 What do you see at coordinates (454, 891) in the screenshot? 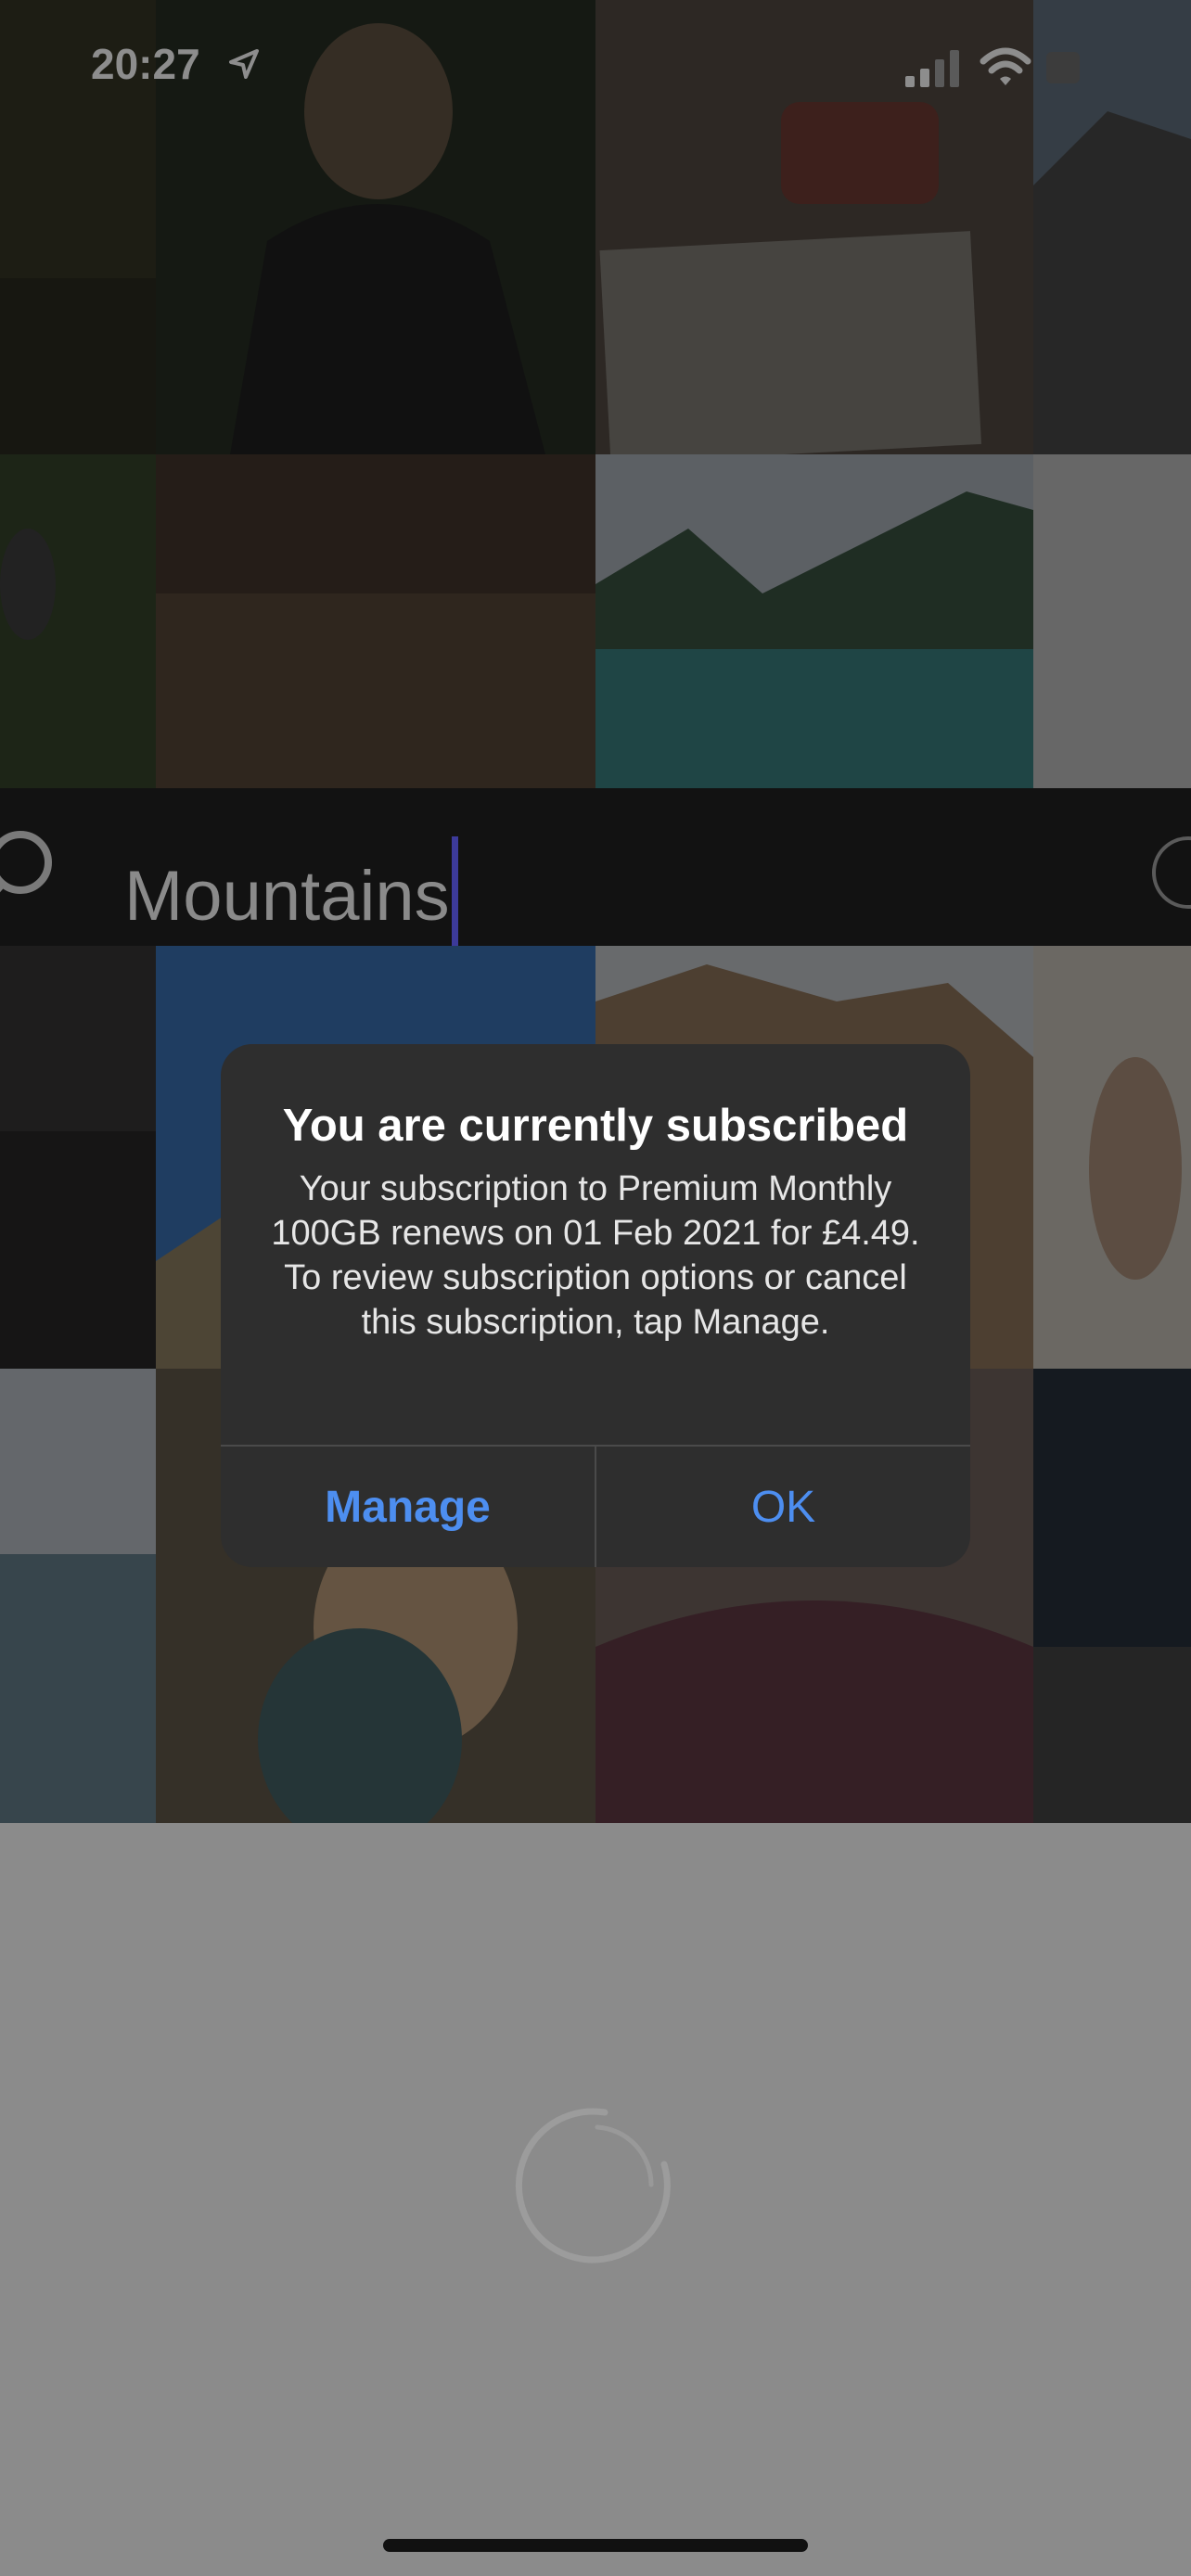
I see `text-cursor` at bounding box center [454, 891].